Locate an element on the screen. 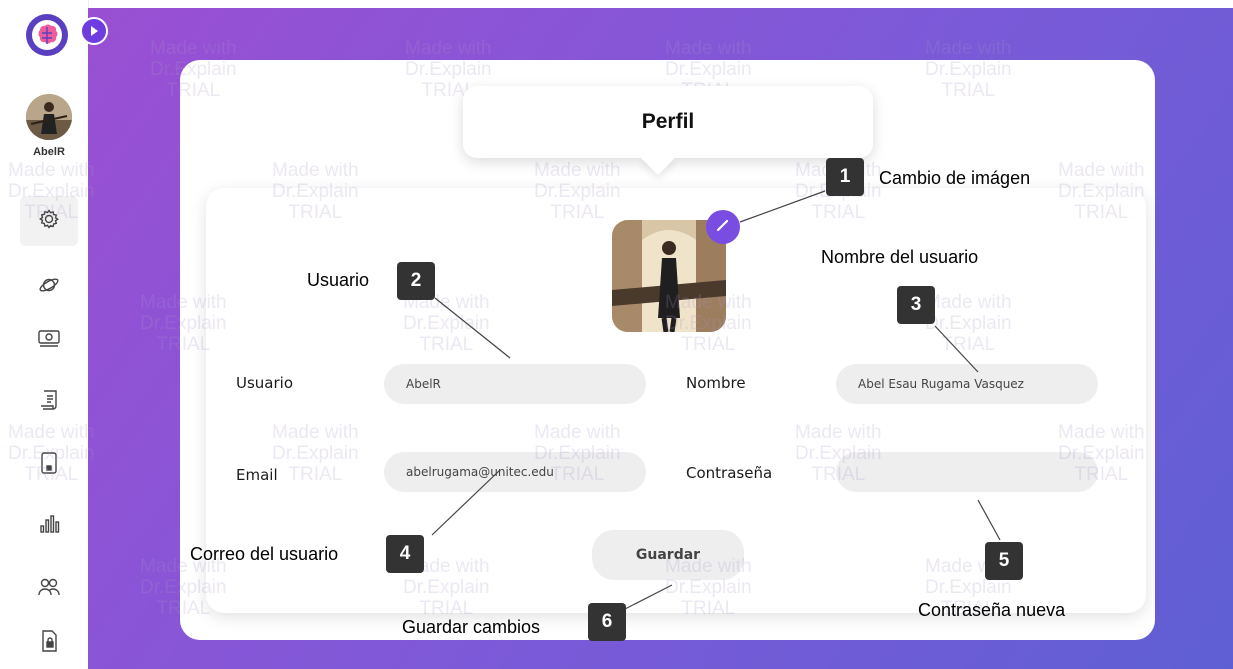  callout-3-text: Nombre del usuario is located at coordinates (900, 257).